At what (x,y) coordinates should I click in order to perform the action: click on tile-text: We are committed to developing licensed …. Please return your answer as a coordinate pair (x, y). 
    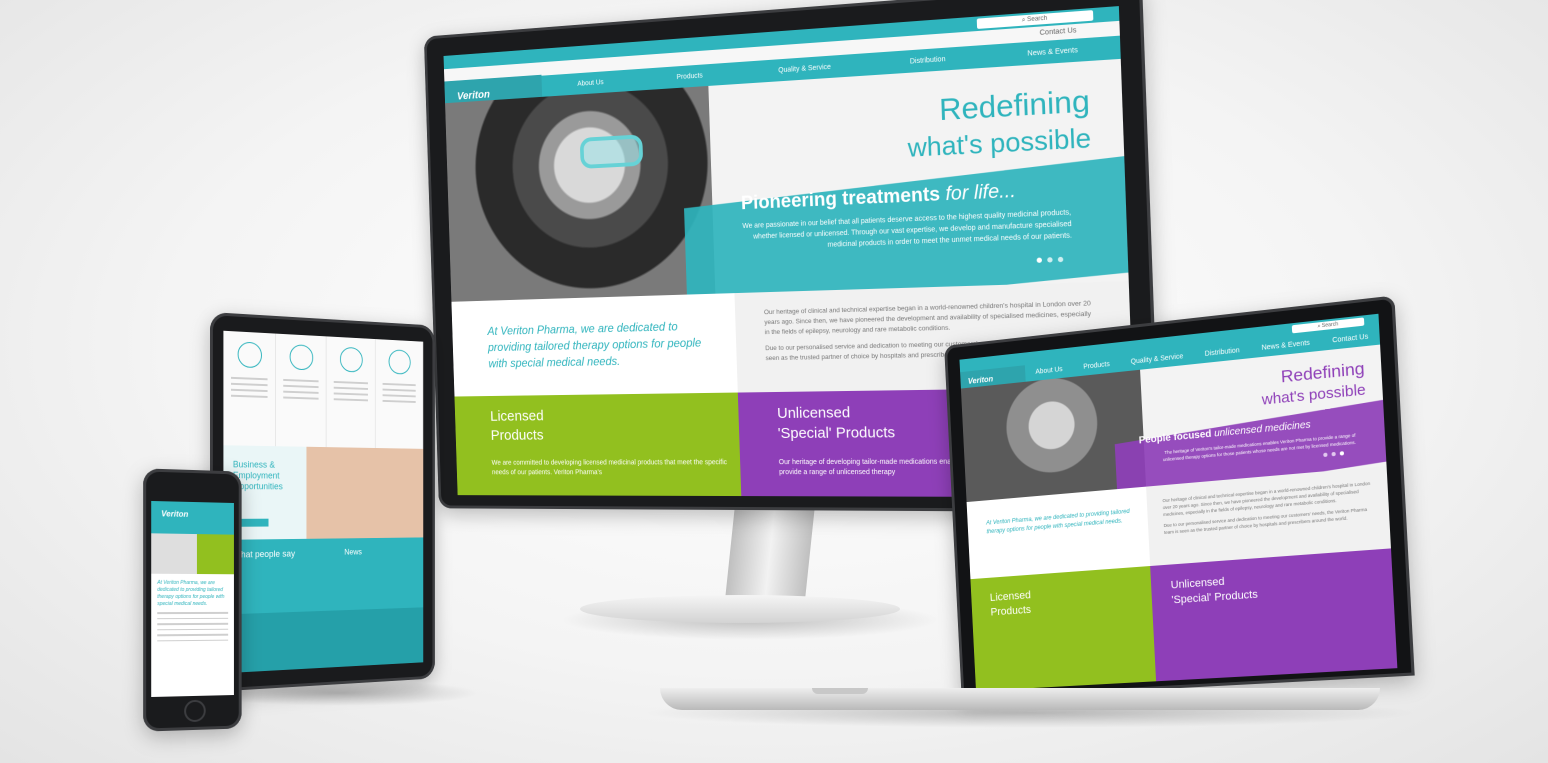
    Looking at the image, I should click on (609, 468).